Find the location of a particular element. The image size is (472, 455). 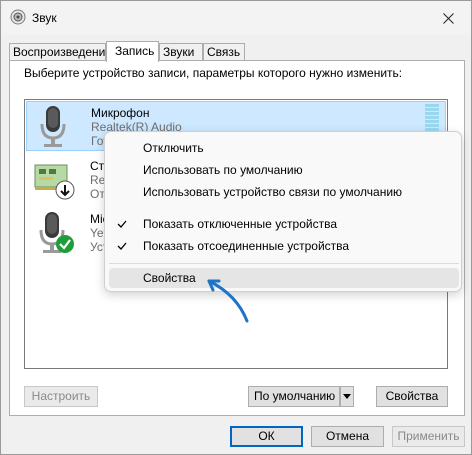

menu-item-show-disconnected: Показать отсоединенные устройства is located at coordinates (284, 246).